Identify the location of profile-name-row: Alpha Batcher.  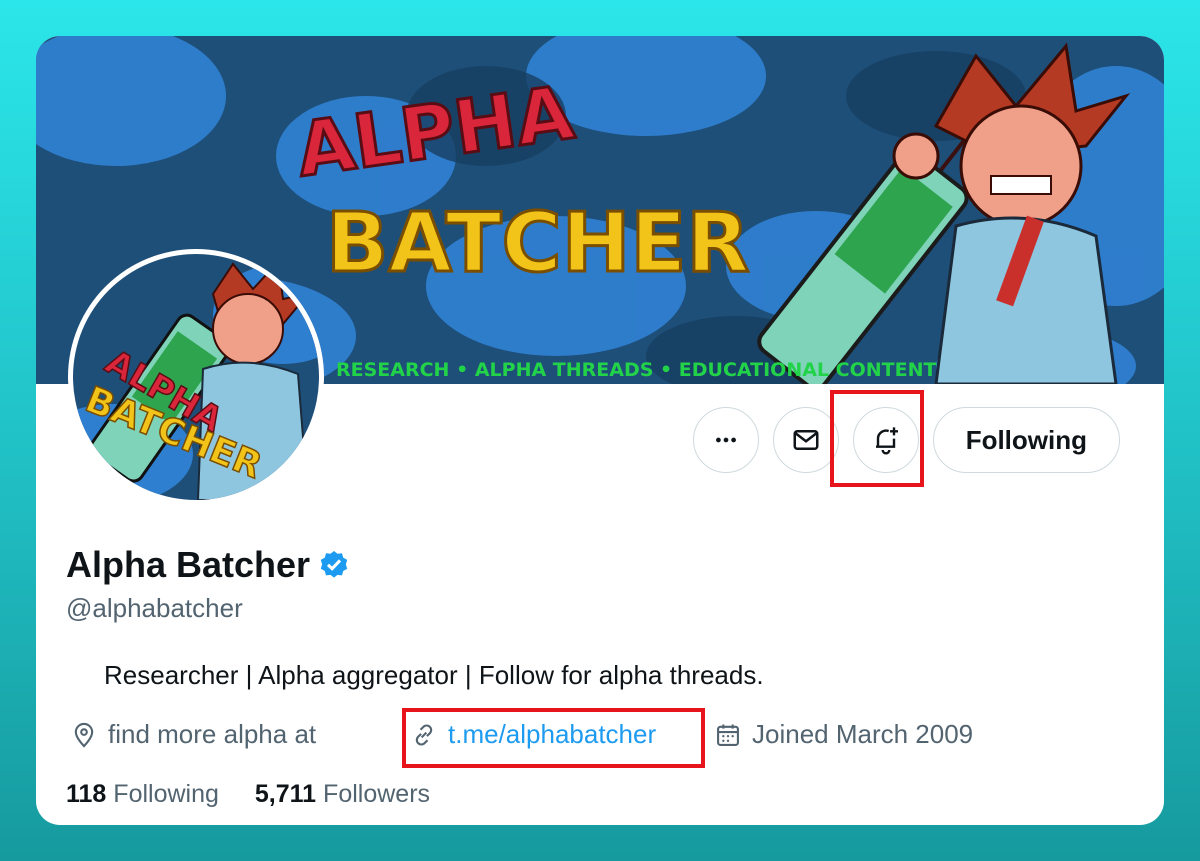
(208, 565).